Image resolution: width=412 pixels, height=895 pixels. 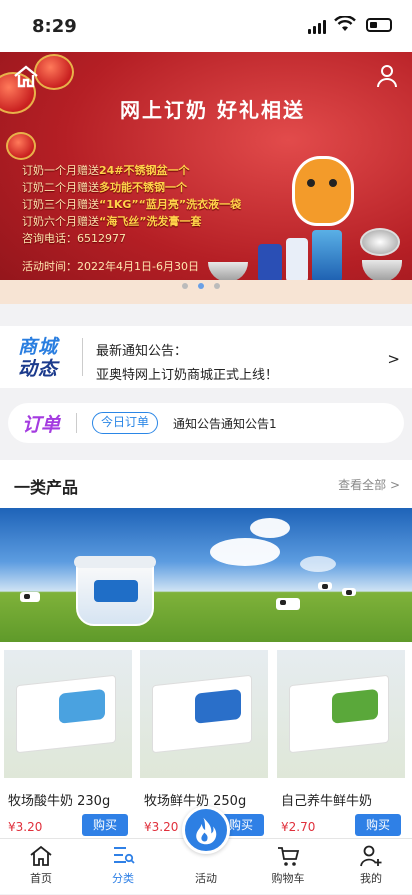 I want to click on wifi-icon, so click(x=345, y=23).